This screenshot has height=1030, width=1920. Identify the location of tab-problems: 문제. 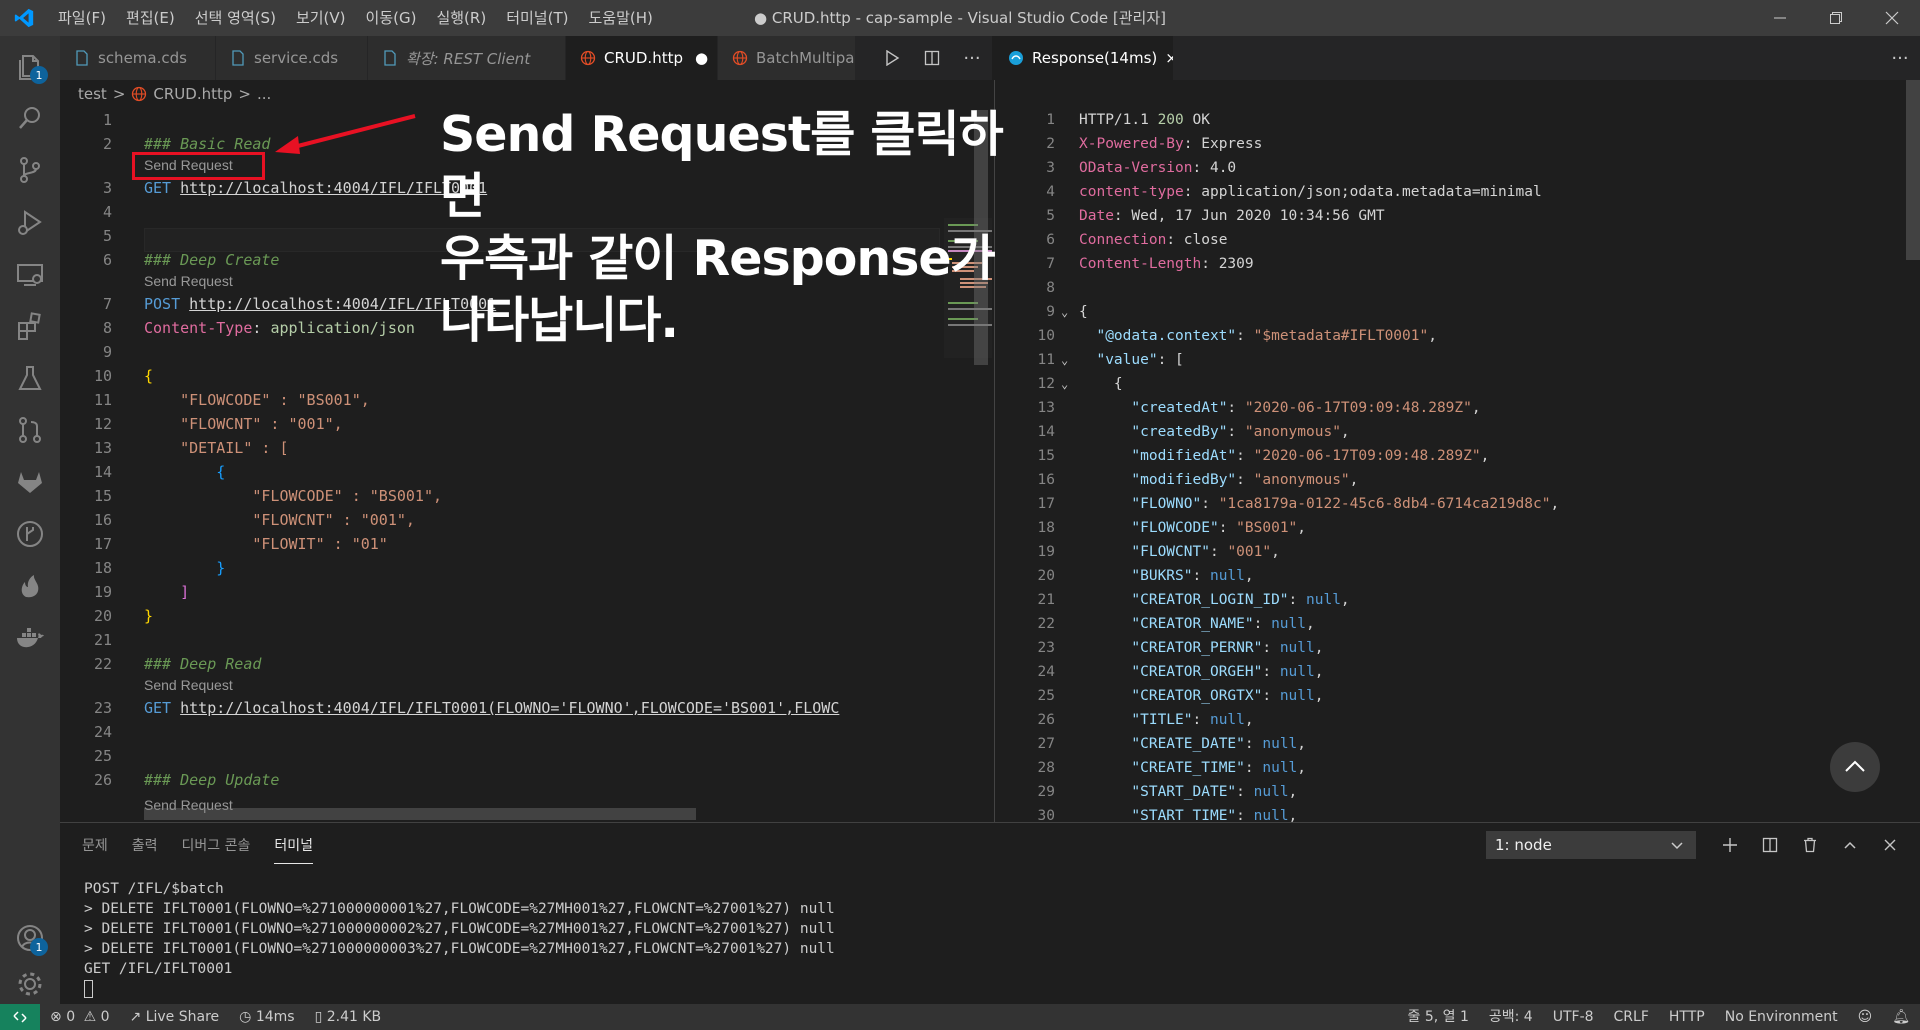
(95, 845).